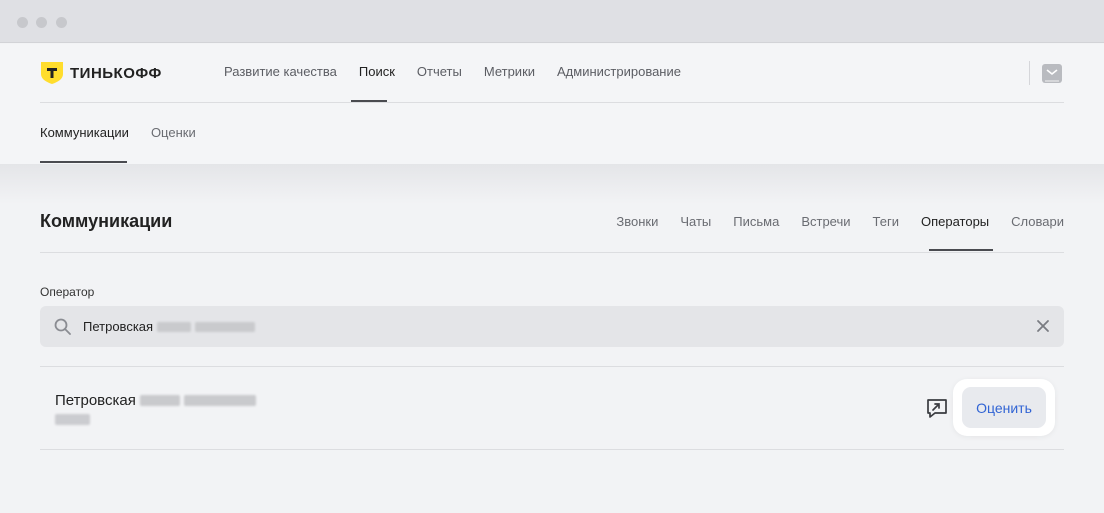 The image size is (1104, 513). What do you see at coordinates (637, 221) in the screenshot?
I see `tab-calls: Звонки` at bounding box center [637, 221].